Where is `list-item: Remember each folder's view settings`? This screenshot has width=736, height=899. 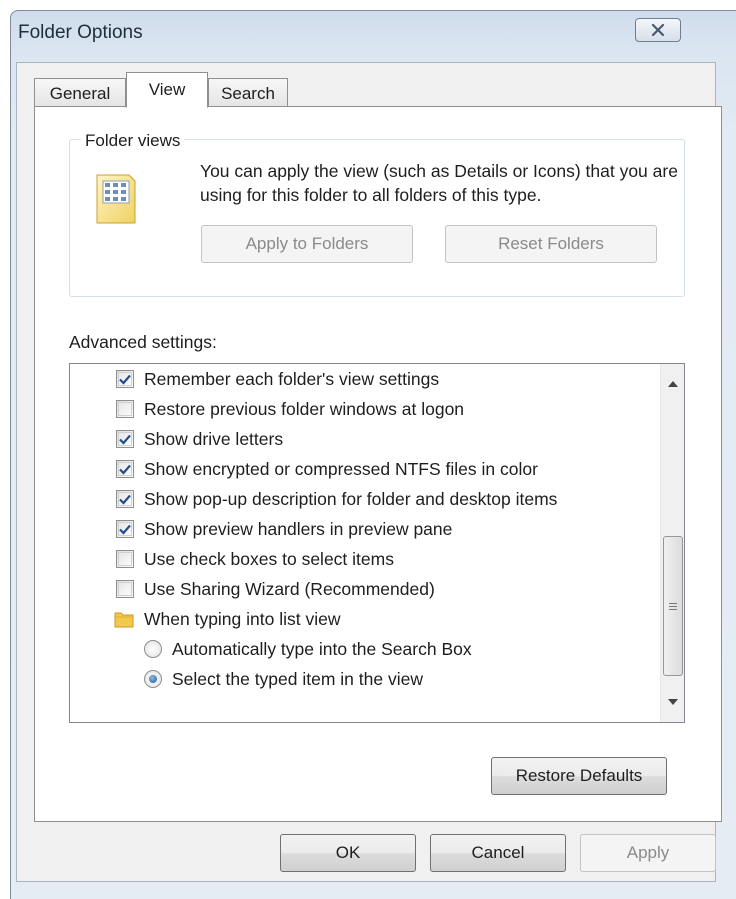 list-item: Remember each folder's view settings is located at coordinates (277, 379).